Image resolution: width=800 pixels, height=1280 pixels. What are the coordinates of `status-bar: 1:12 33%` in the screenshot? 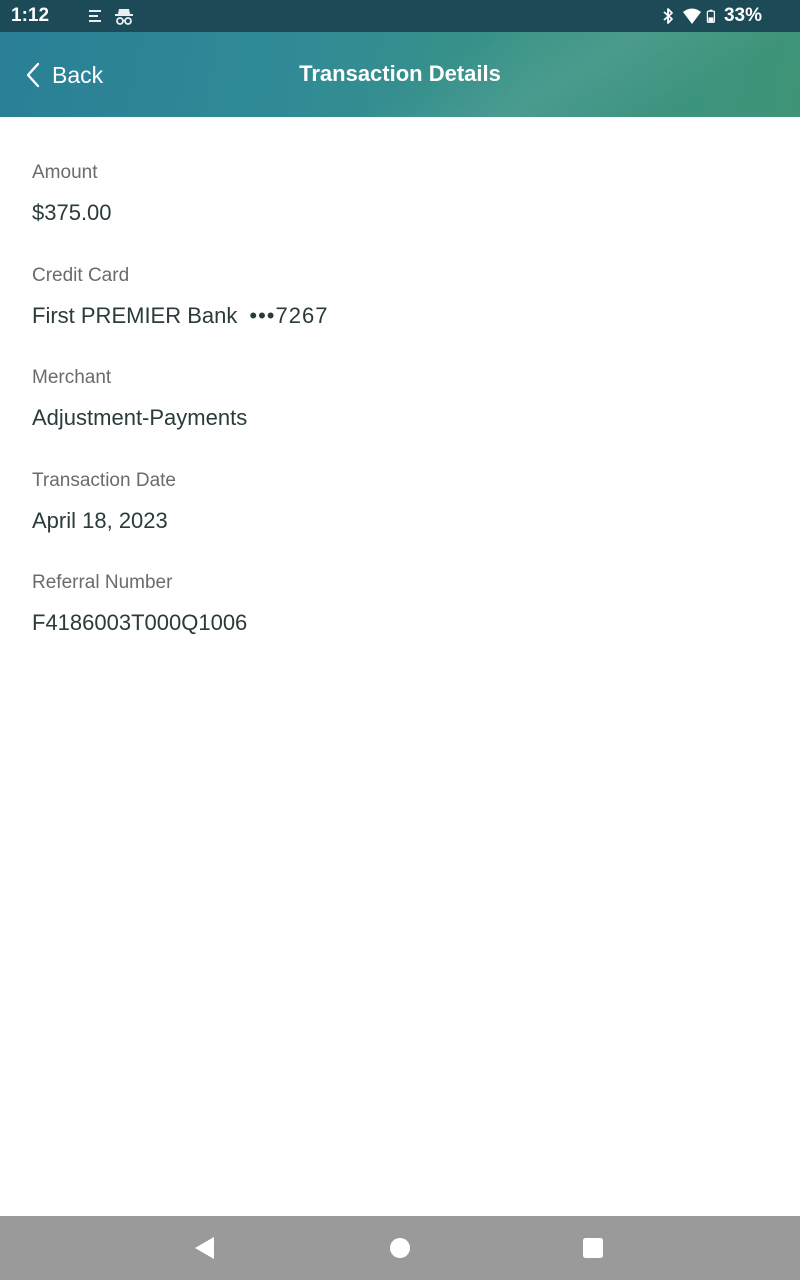 It's located at (400, 16).